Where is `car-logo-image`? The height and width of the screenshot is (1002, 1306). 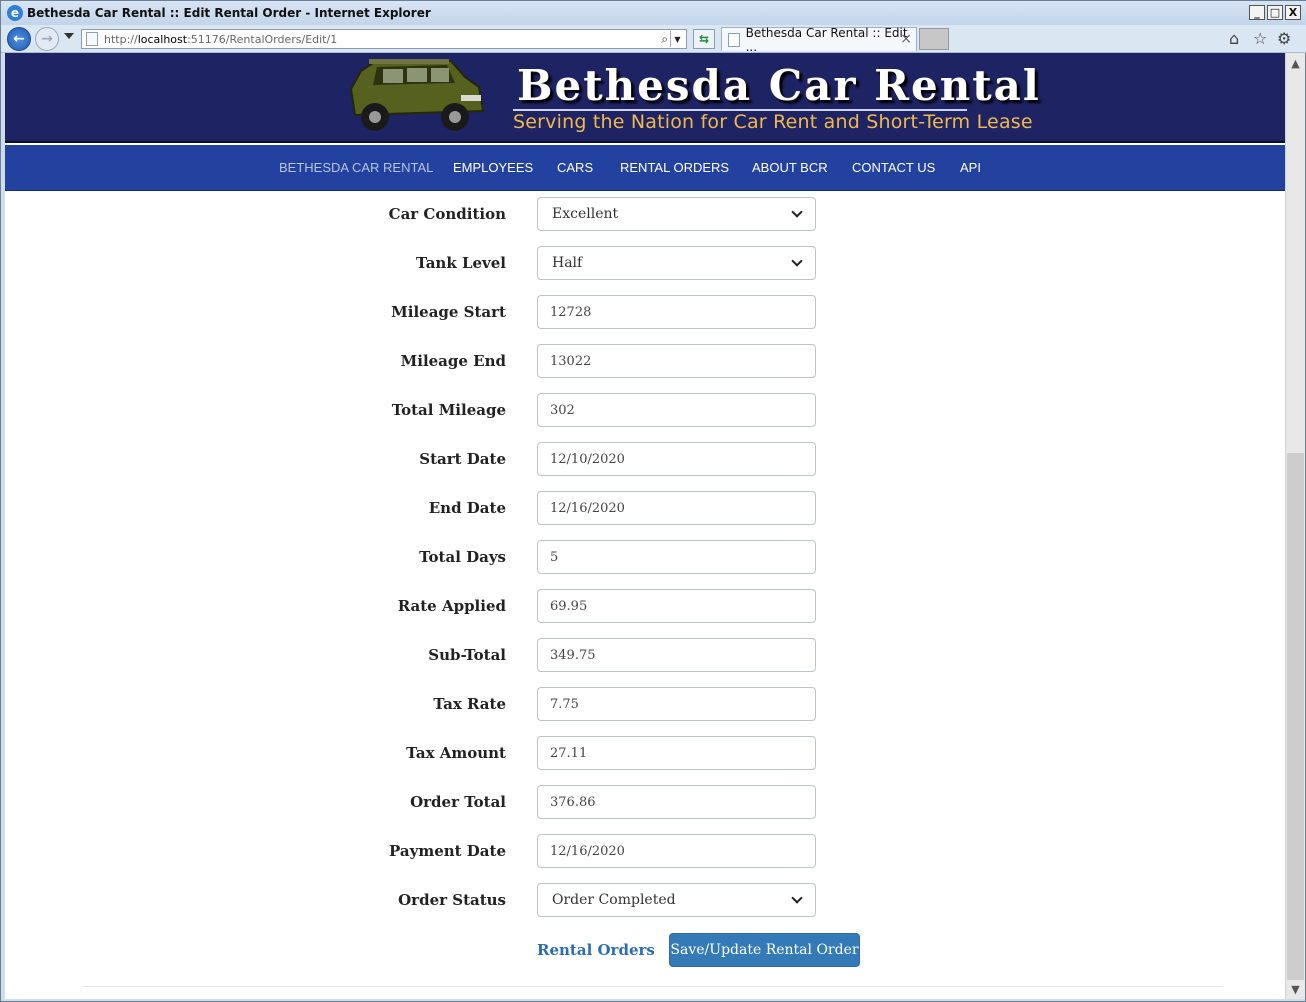
car-logo-image is located at coordinates (417, 95).